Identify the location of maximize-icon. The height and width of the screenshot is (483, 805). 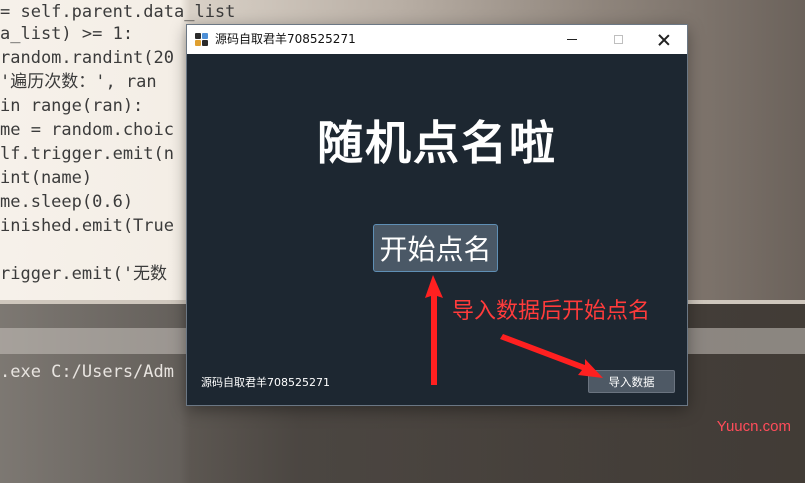
(618, 39).